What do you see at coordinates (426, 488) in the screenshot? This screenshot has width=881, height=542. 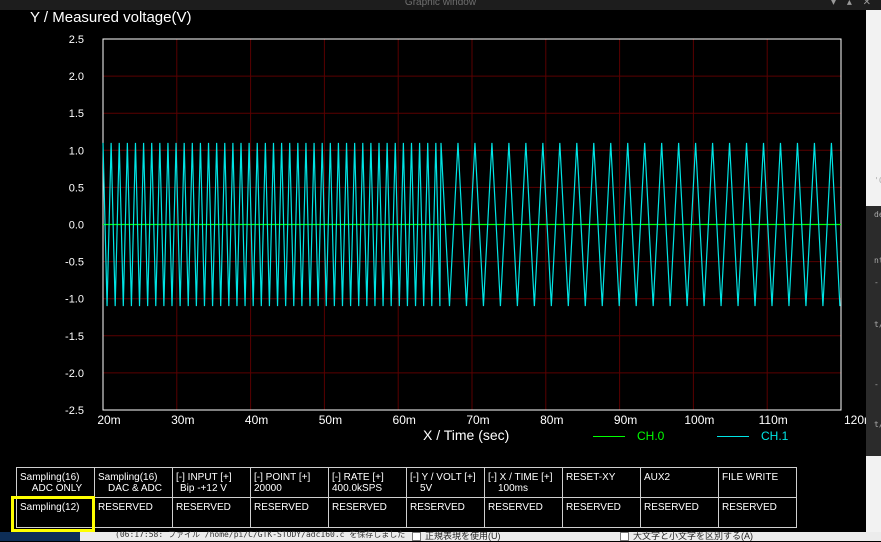 I see `button-sublabel: 5V` at bounding box center [426, 488].